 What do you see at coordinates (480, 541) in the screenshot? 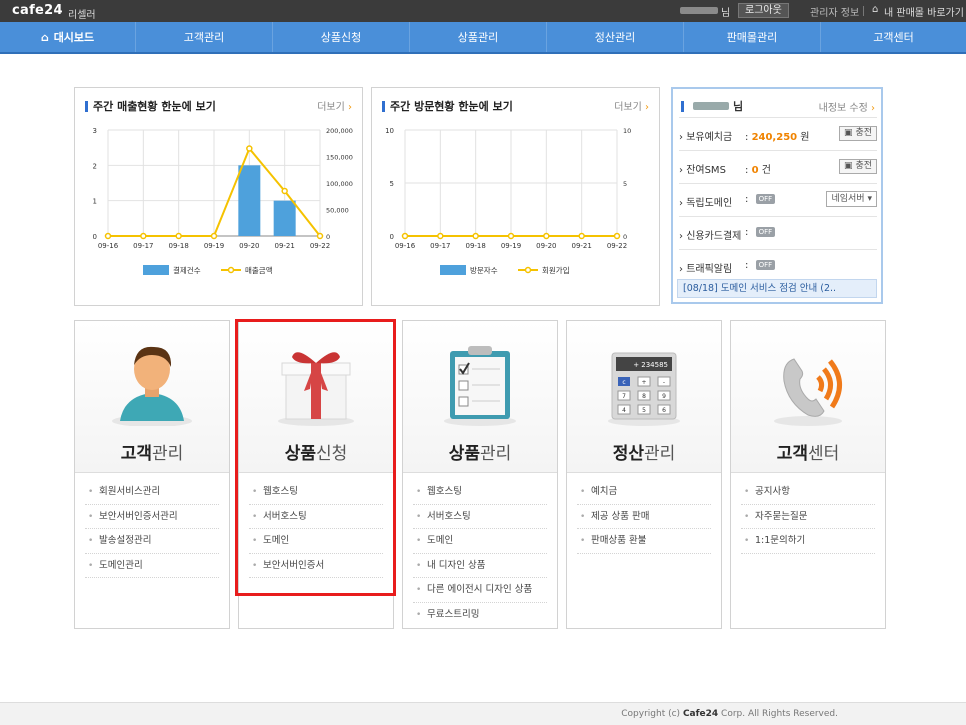
I see `tile-menu-item: 도메인` at bounding box center [480, 541].